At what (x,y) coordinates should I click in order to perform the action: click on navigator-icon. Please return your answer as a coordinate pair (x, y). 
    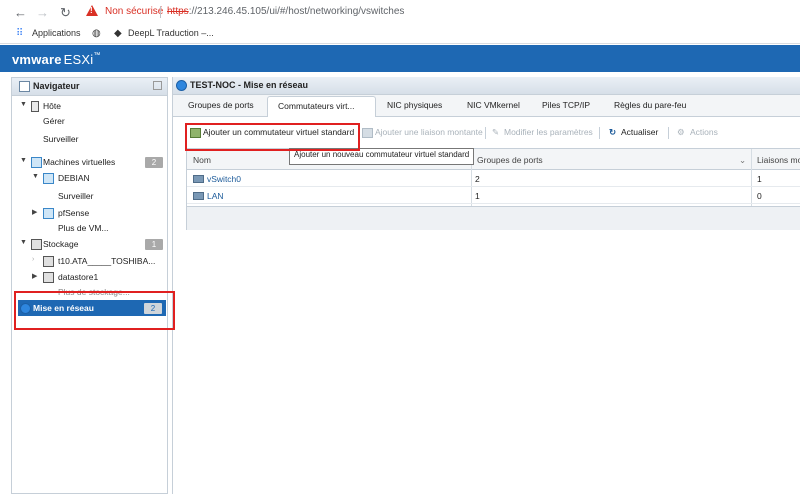
    Looking at the image, I should click on (24, 86).